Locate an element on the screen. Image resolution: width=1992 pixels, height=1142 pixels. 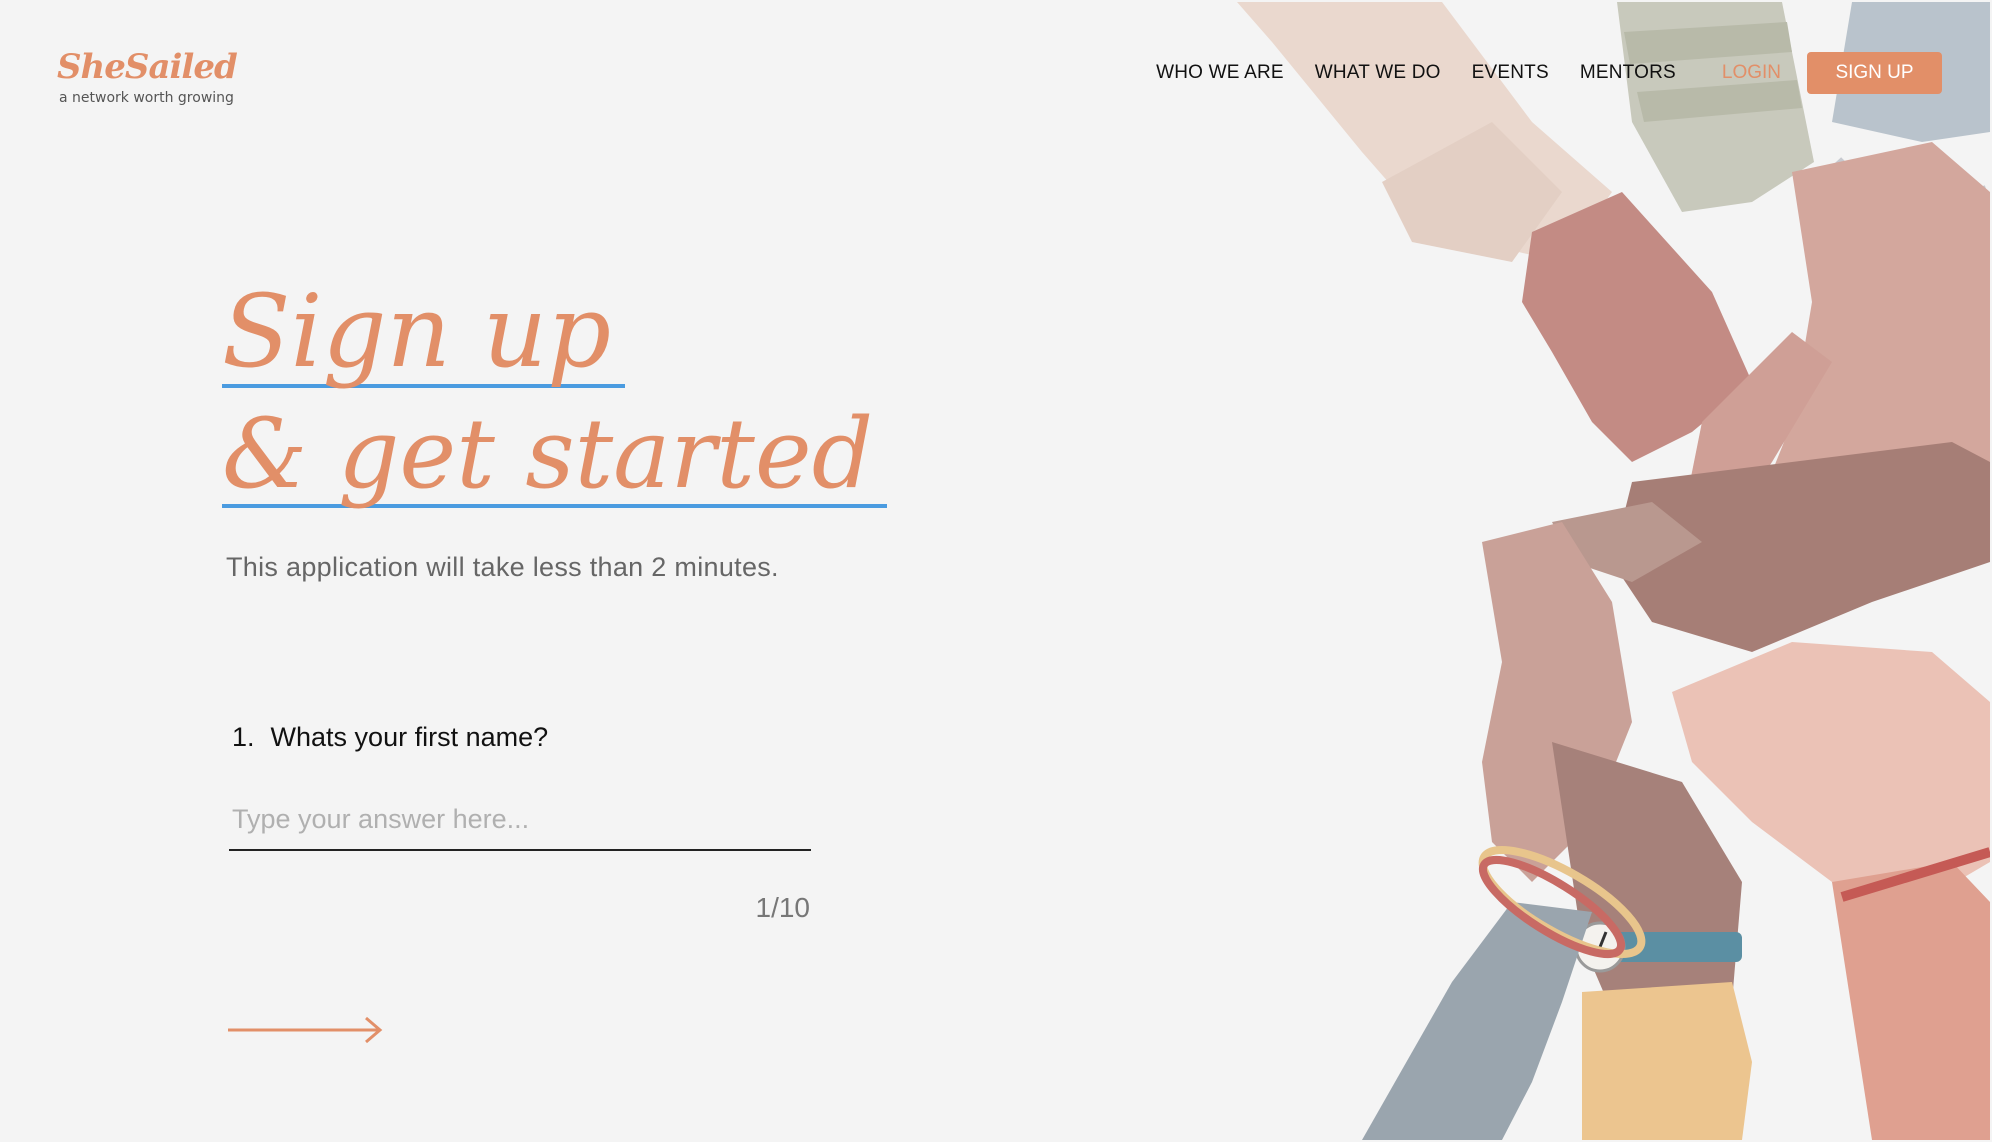
right-arrow-icon is located at coordinates (306, 1030).